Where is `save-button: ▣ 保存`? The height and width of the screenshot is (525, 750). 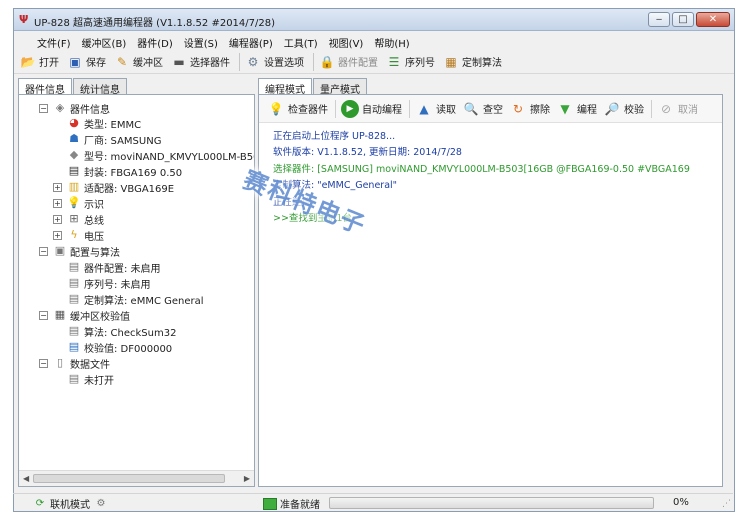
save-button: ▣ 保存 is located at coordinates (88, 62).